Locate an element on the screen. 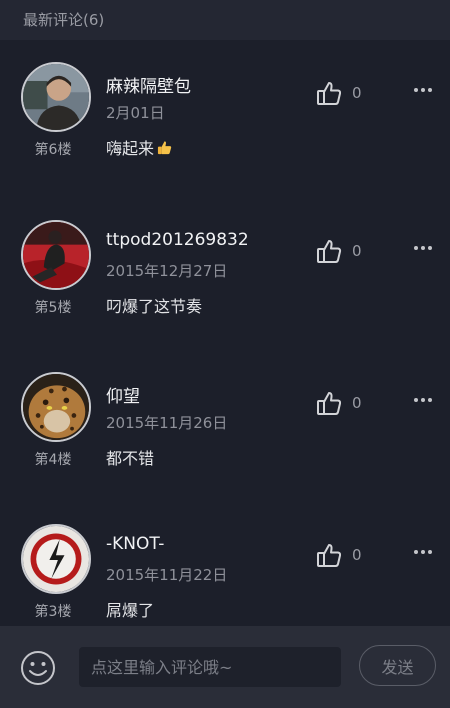 The image size is (450, 708). comment-text-content: 嗨起来 is located at coordinates (130, 148).